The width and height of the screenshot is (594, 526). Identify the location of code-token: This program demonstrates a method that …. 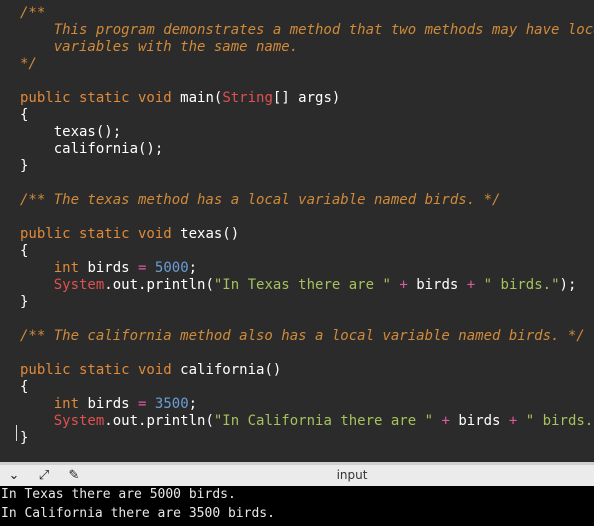
(307, 30).